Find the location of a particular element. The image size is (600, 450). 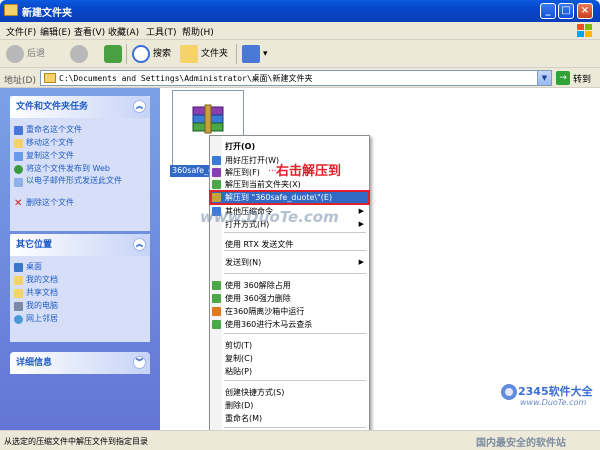

up-folder-icon is located at coordinates (113, 53).